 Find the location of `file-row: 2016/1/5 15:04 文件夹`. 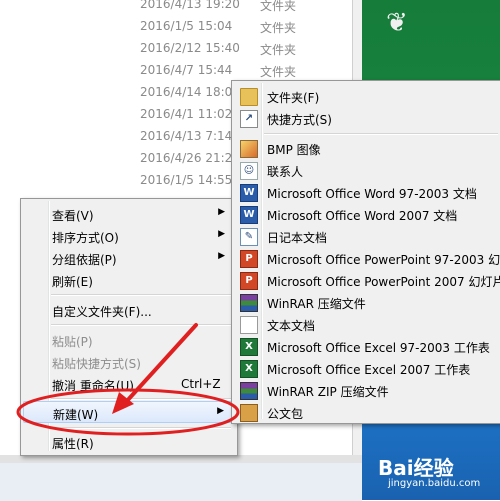

file-row: 2016/1/5 15:04 文件夹 is located at coordinates (245, 27).